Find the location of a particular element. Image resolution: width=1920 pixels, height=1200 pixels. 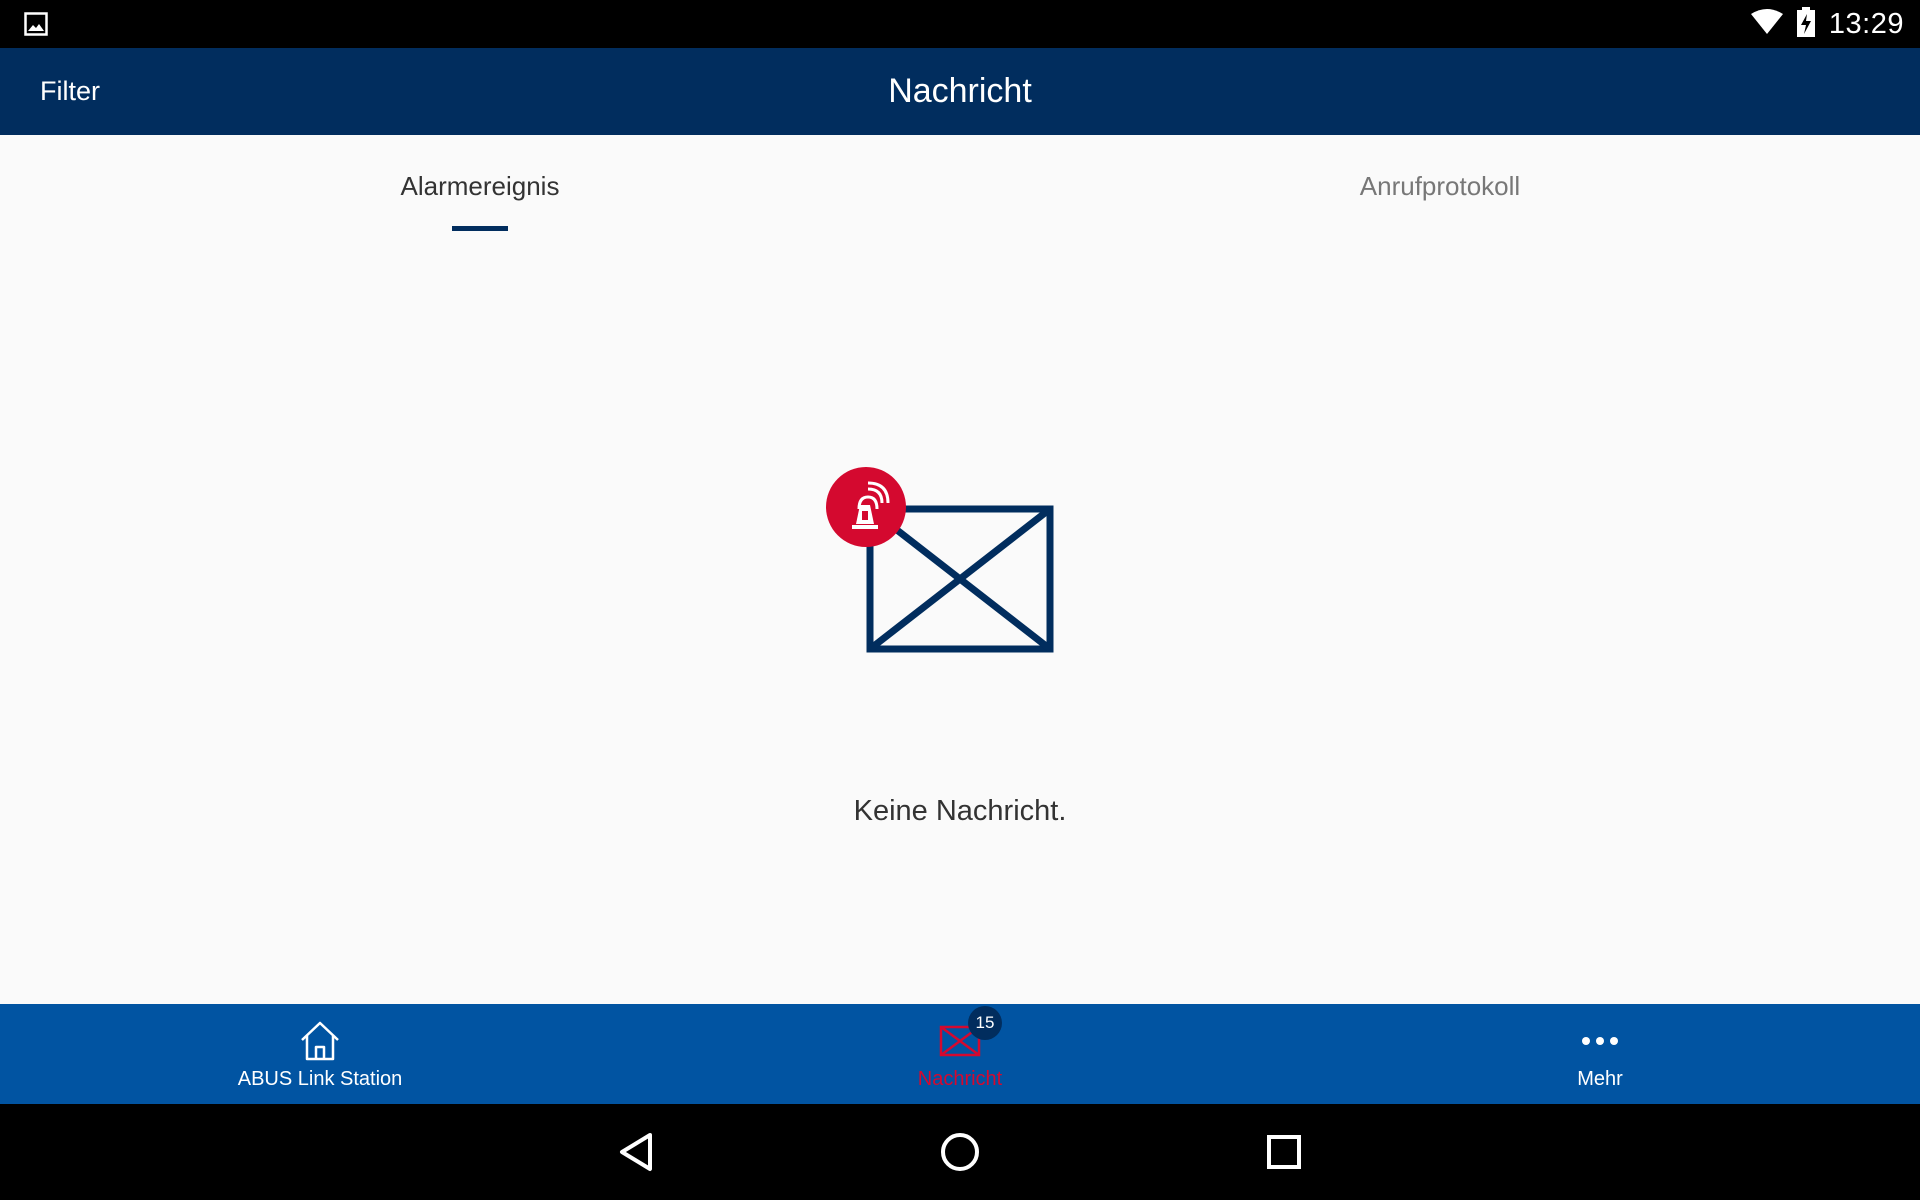

alarm-envelope-icon is located at coordinates (941, 562).